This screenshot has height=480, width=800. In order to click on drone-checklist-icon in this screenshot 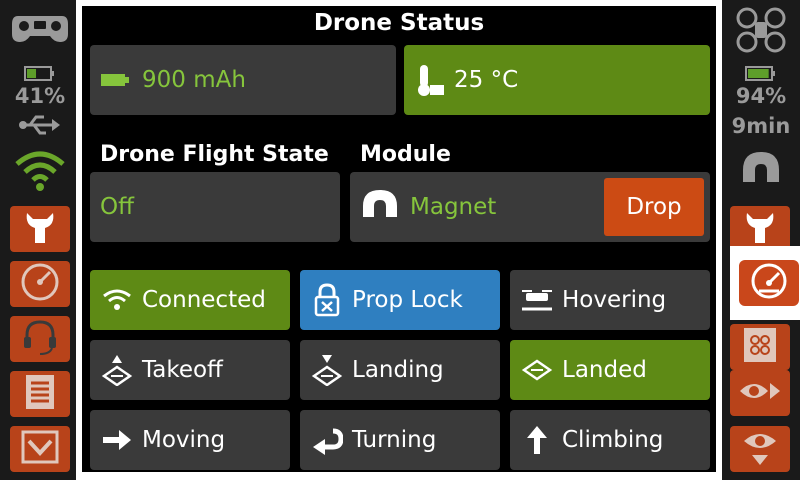, I will do `click(760, 347)`.